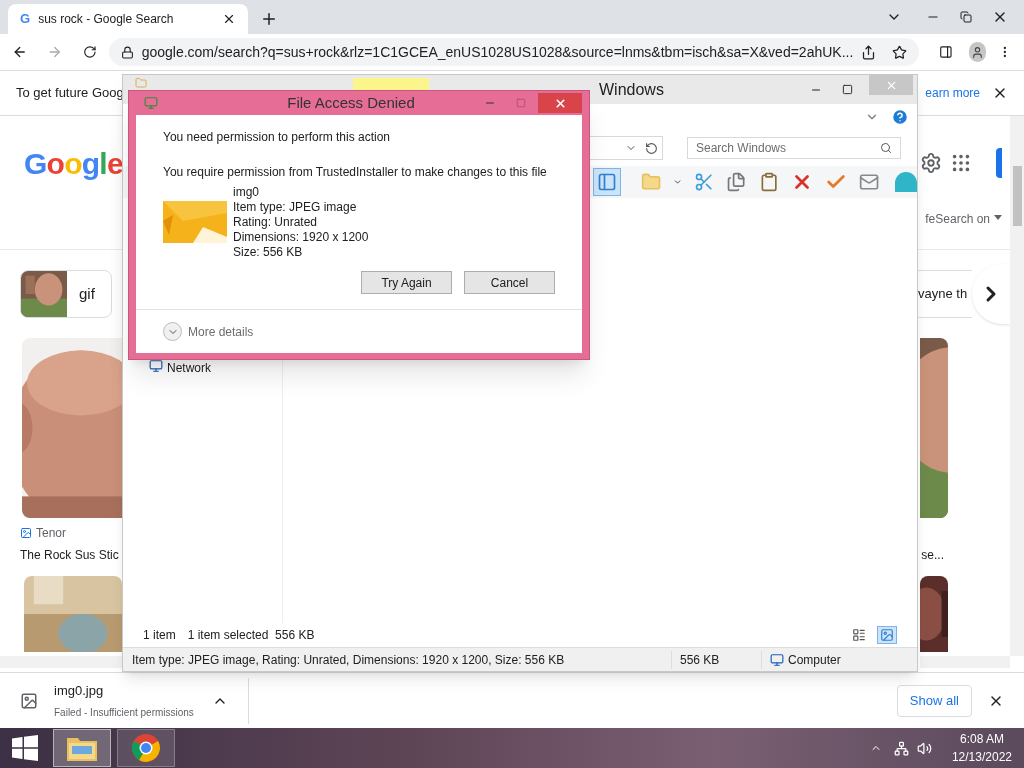 The height and width of the screenshot is (768, 1024). I want to click on dialog-title: File Access Denied, so click(351, 102).